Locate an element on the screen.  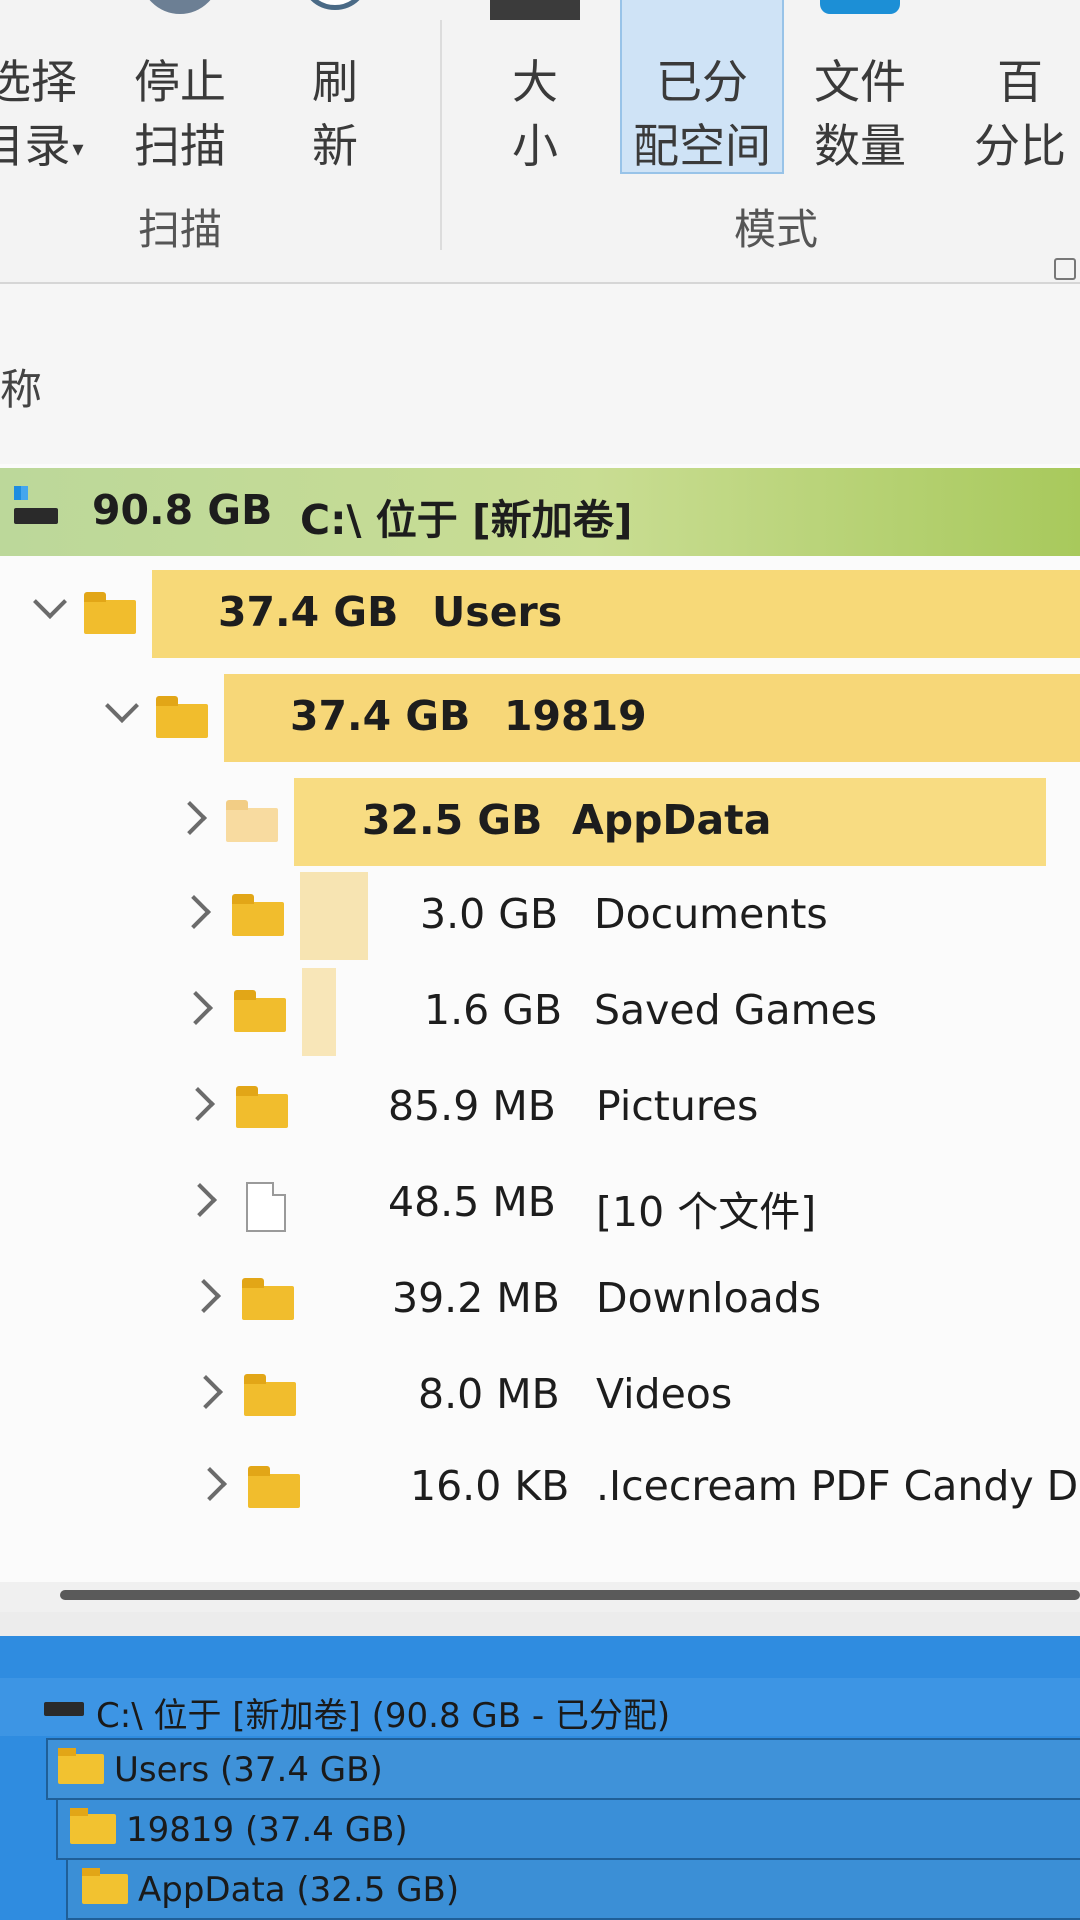
row-name: Videos is located at coordinates (664, 1394).